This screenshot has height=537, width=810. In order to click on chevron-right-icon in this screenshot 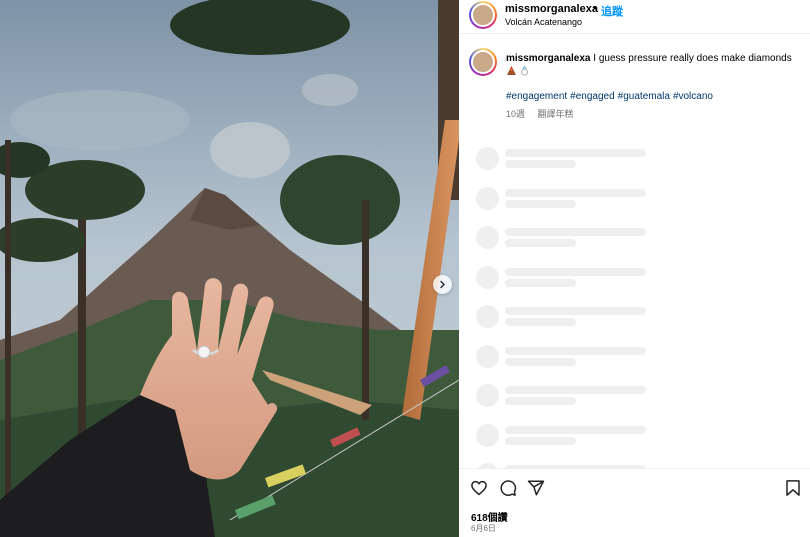, I will do `click(442, 284)`.